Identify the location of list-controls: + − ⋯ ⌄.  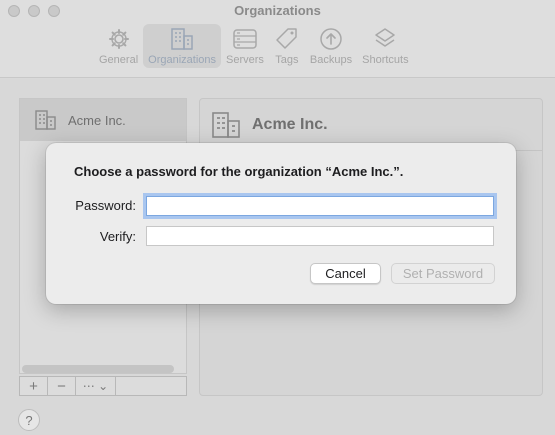
(103, 386).